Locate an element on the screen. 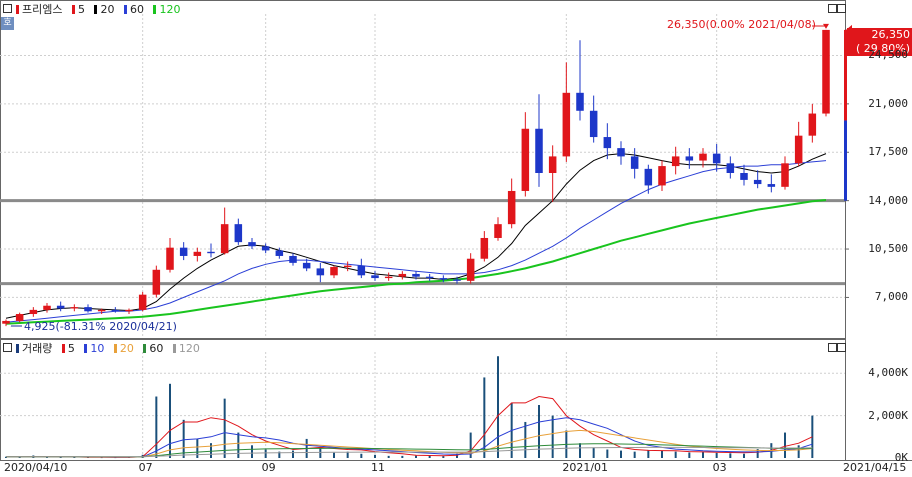 Image resolution: width=912 pixels, height=477 pixels. price-tick-label: 21,000 is located at coordinates (888, 103).